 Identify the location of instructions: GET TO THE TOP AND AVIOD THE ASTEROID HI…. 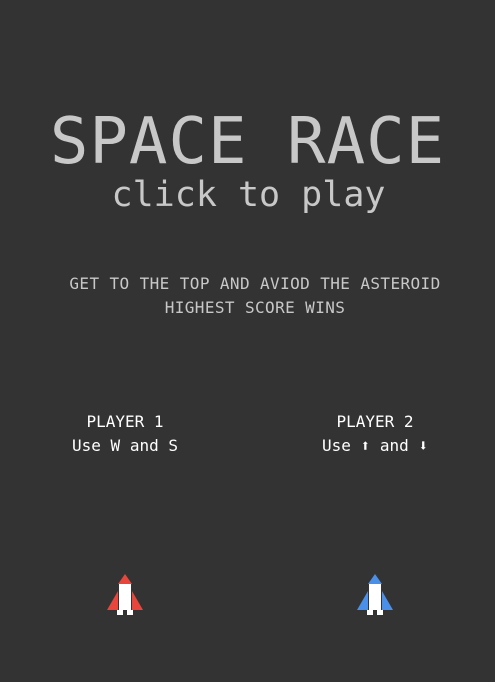
(247, 296).